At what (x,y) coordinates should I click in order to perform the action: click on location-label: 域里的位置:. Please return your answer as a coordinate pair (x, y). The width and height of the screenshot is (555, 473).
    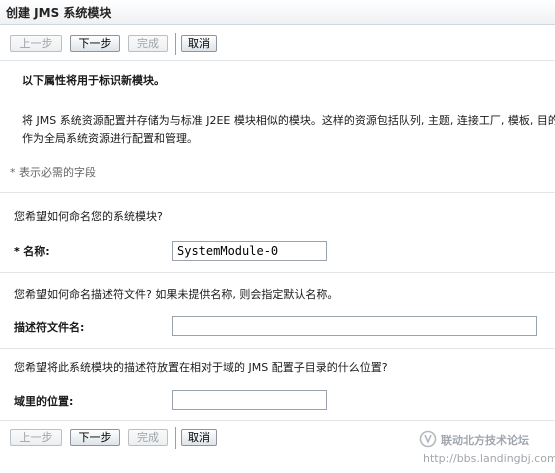
    Looking at the image, I should click on (44, 401).